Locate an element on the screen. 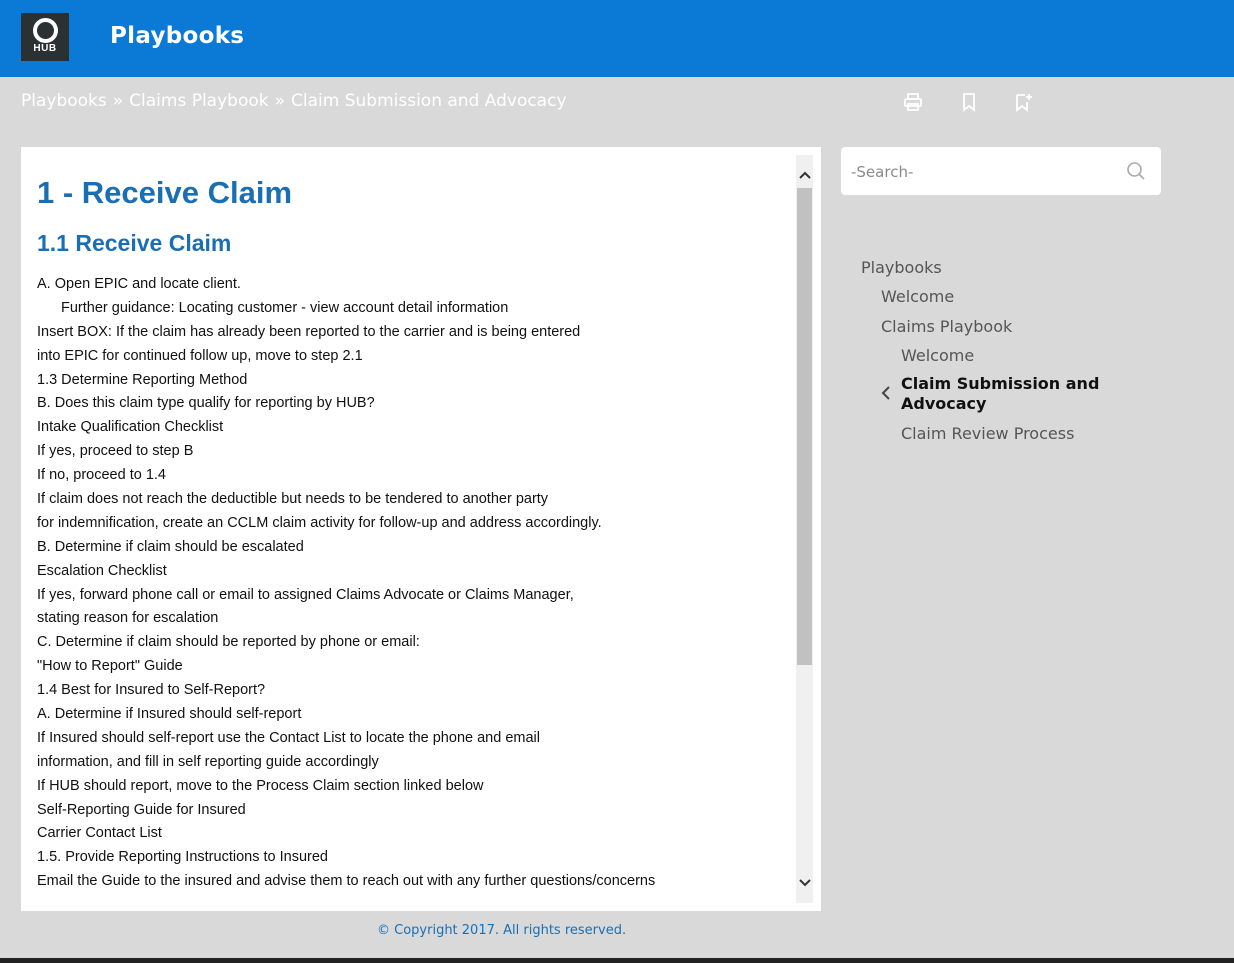  copyright-text: © Copyright 2017. All rights reserved. is located at coordinates (502, 930).